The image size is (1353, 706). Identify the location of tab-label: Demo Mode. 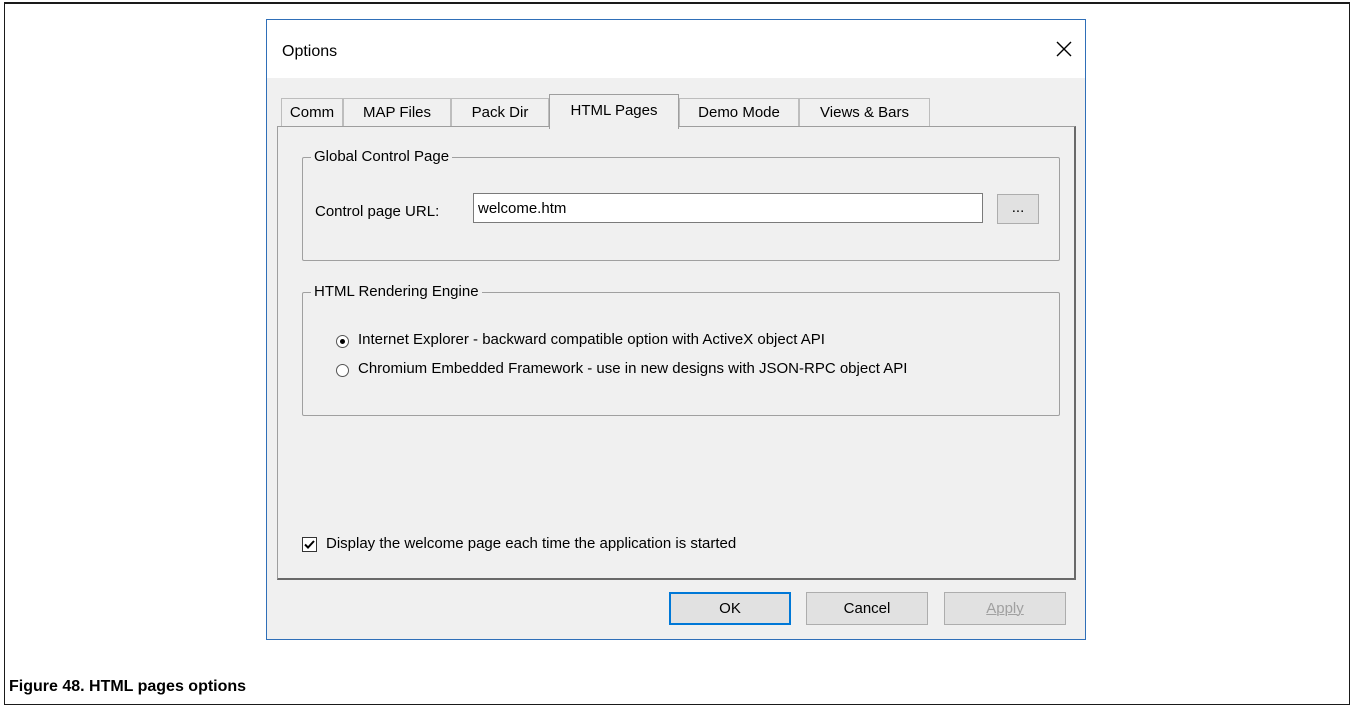
(739, 112).